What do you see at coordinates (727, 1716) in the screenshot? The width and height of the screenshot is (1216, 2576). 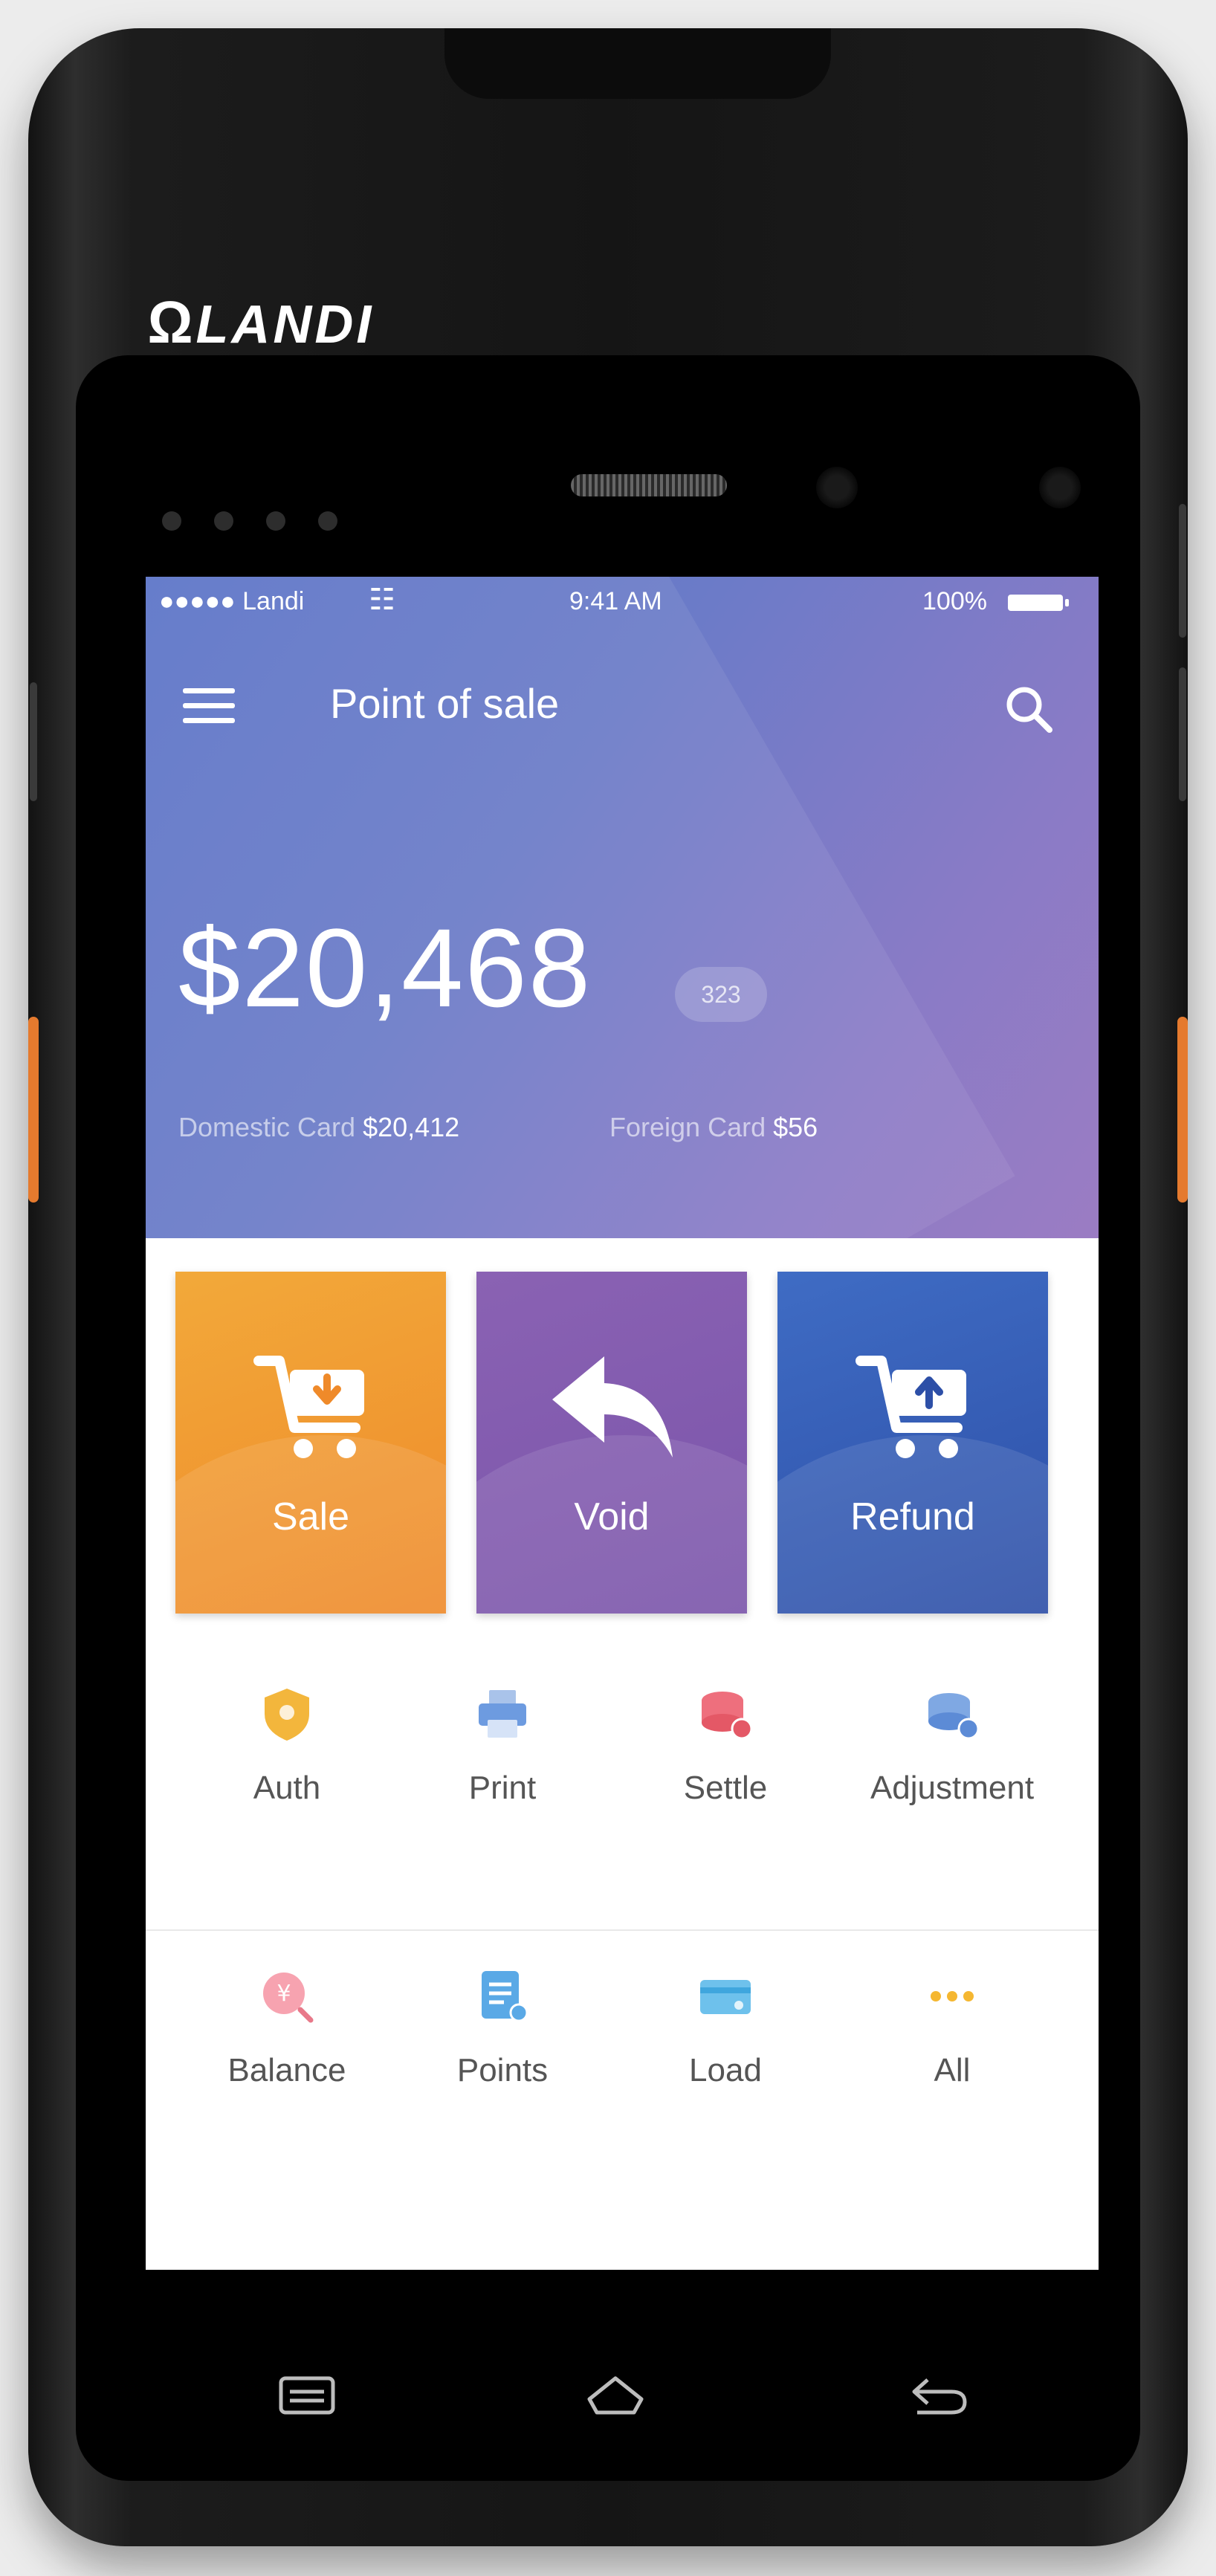 I see `coins-check-icon` at bounding box center [727, 1716].